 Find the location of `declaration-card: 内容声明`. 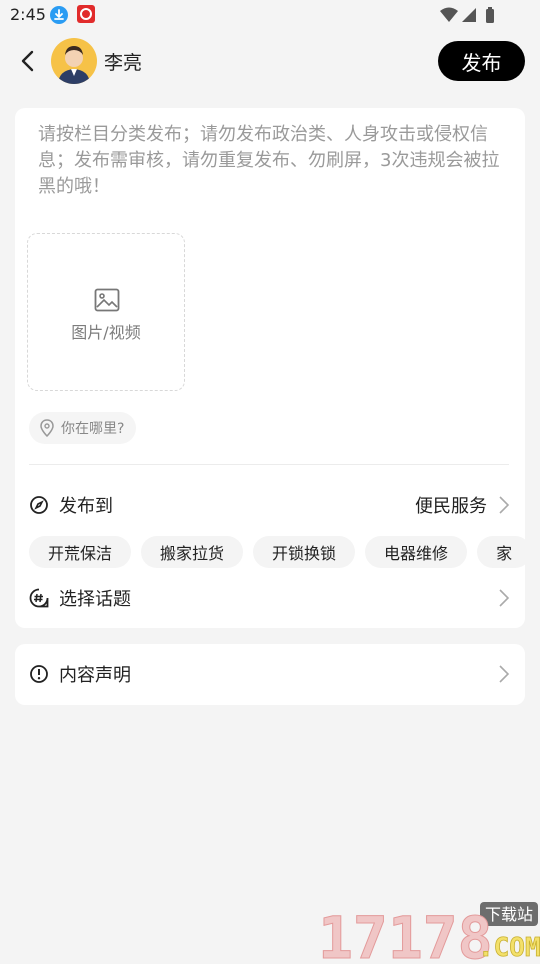

declaration-card: 内容声明 is located at coordinates (270, 674).